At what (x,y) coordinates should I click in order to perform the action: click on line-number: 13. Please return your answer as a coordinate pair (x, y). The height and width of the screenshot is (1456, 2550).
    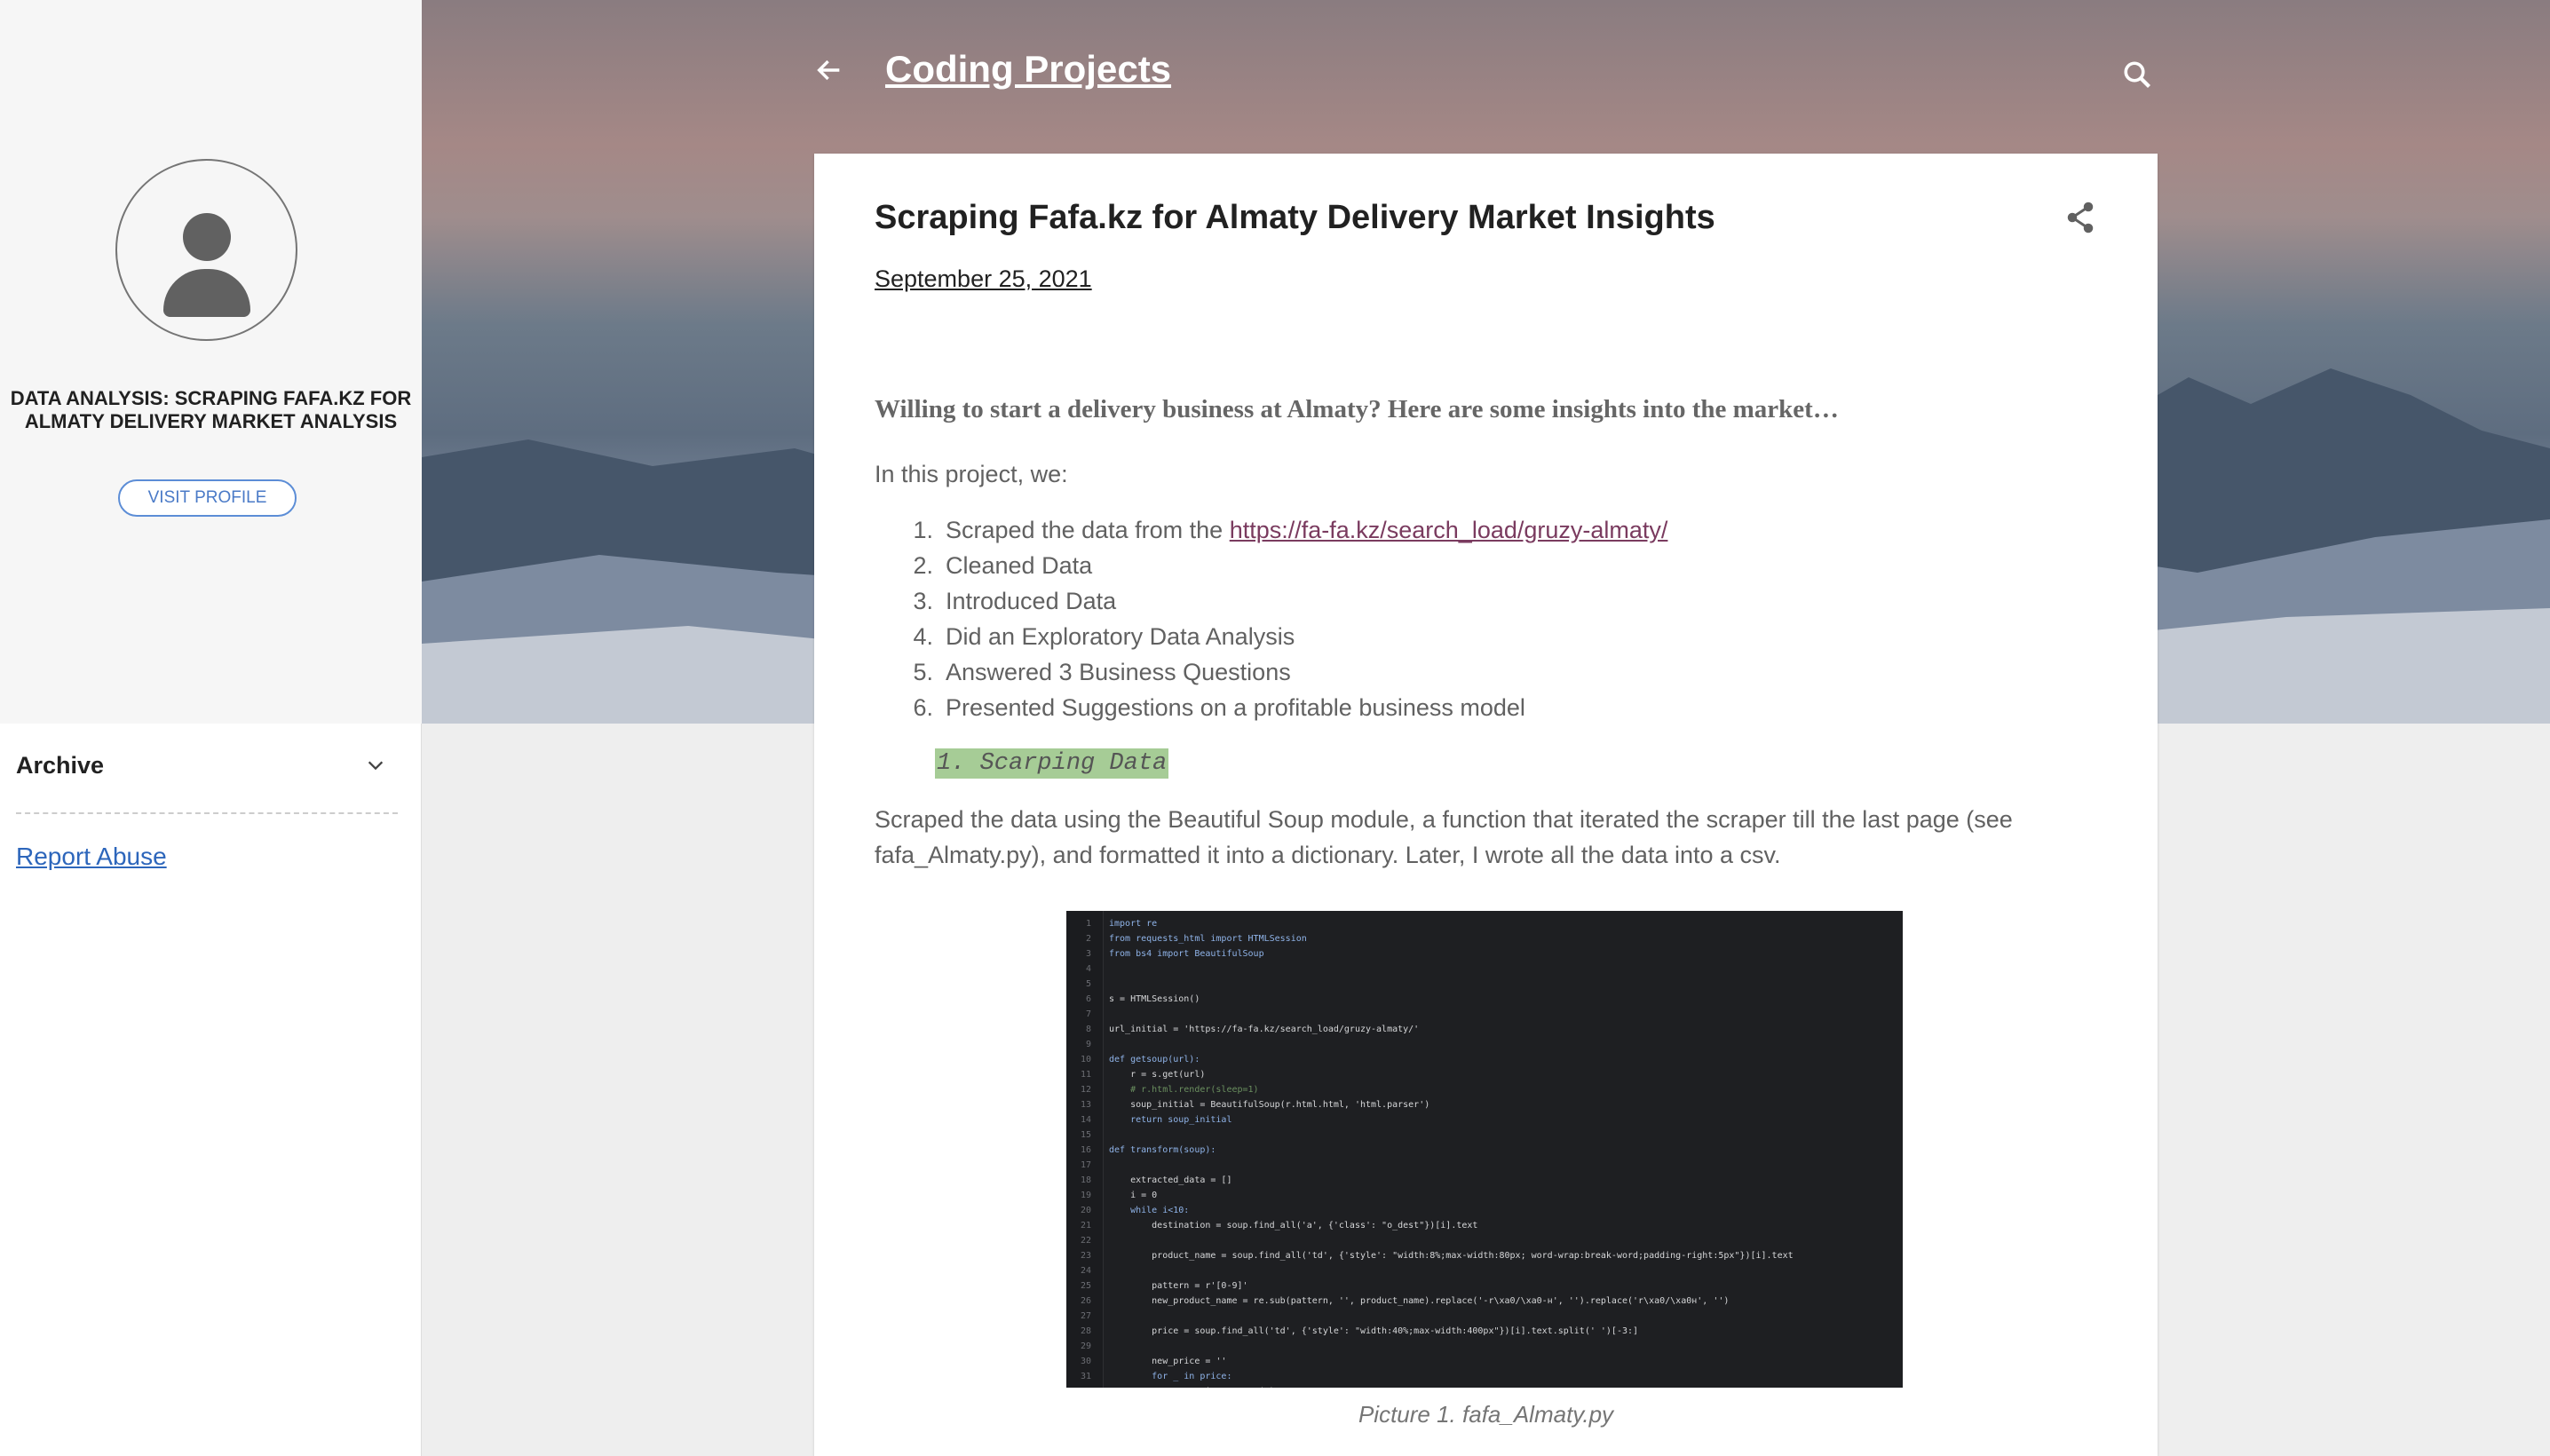
    Looking at the image, I should click on (1085, 1105).